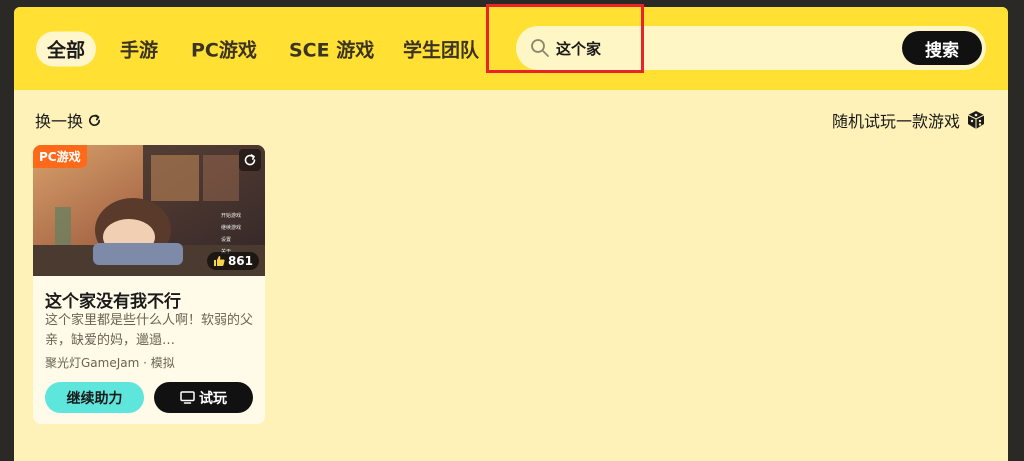 The width and height of the screenshot is (1024, 461). What do you see at coordinates (60, 156) in the screenshot?
I see `platform-tag: PC游戏` at bounding box center [60, 156].